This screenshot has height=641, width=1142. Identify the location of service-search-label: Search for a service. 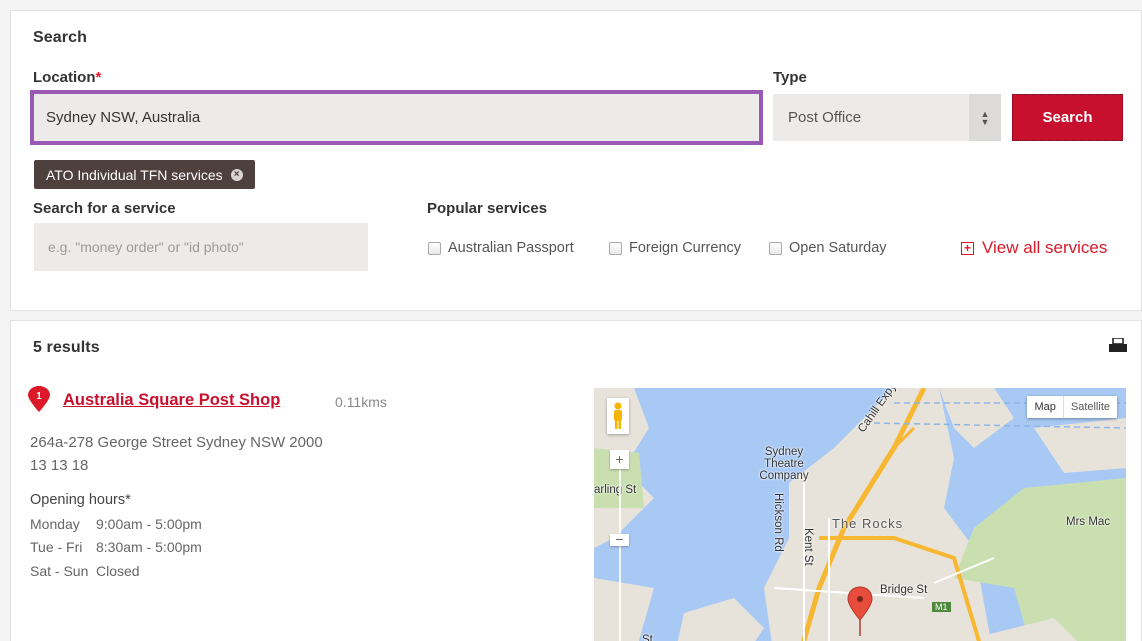
(104, 208).